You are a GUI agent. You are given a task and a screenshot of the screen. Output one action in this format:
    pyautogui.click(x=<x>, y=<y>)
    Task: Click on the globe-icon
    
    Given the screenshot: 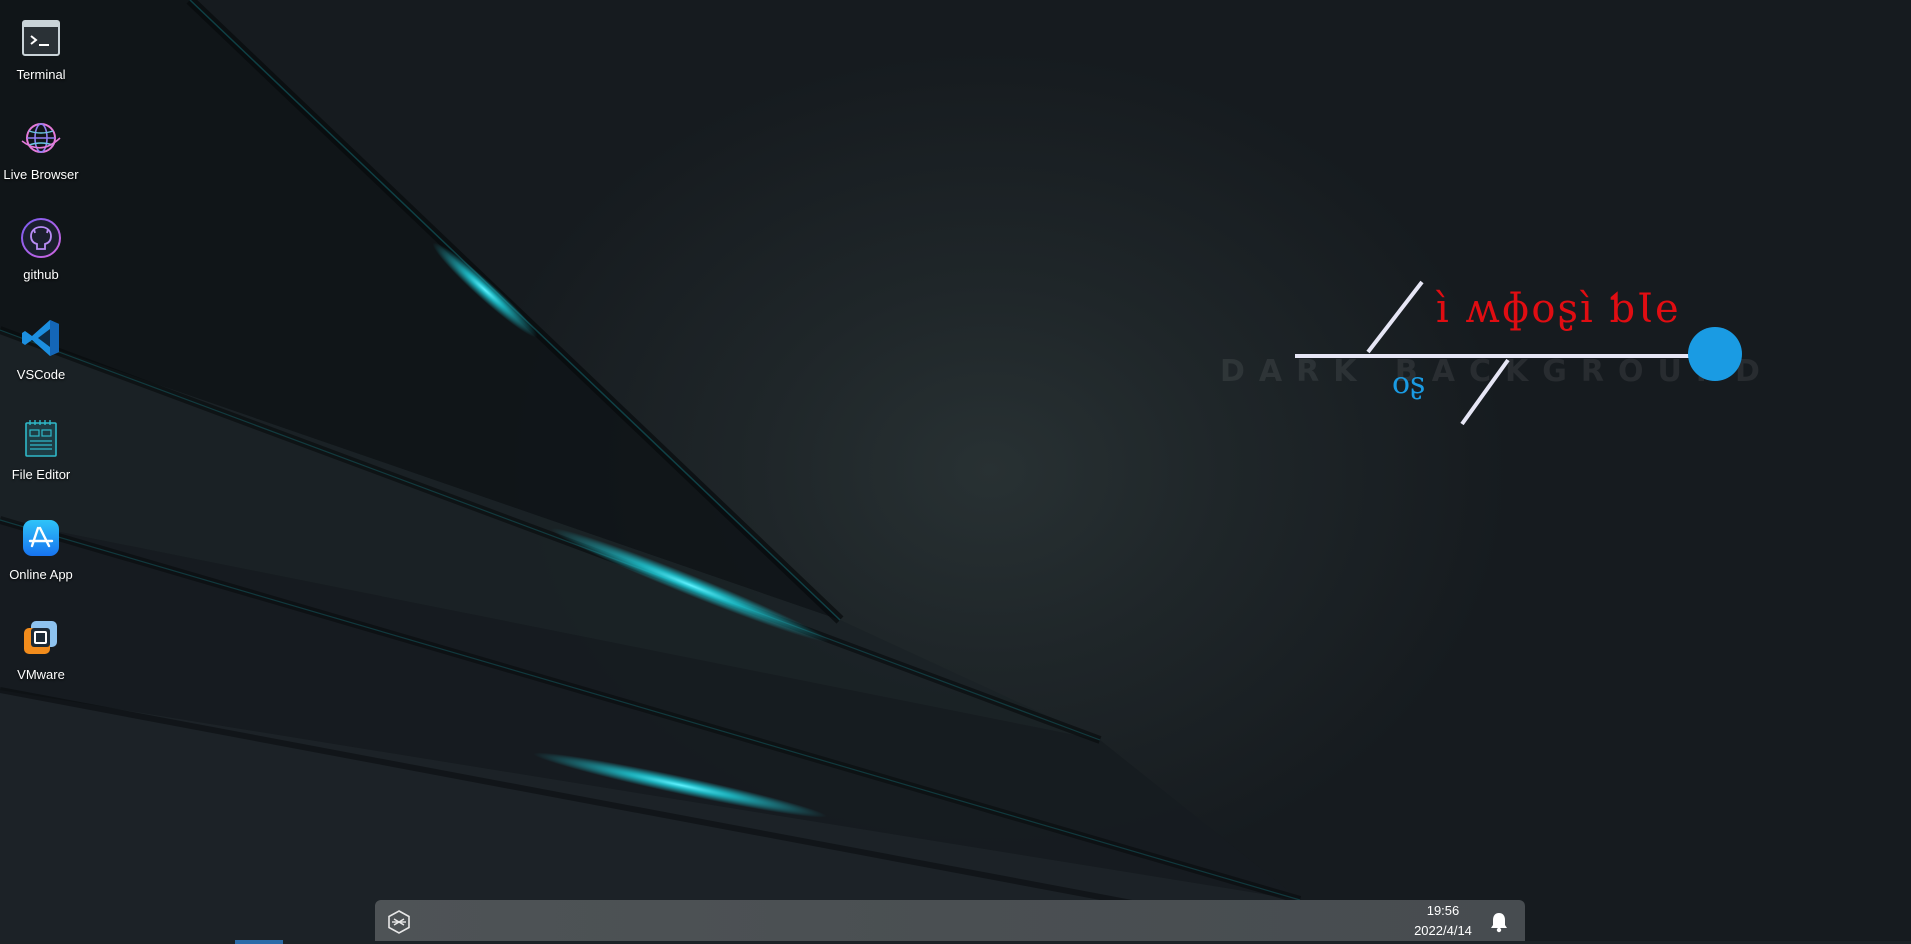 What is the action you would take?
    pyautogui.click(x=41, y=138)
    